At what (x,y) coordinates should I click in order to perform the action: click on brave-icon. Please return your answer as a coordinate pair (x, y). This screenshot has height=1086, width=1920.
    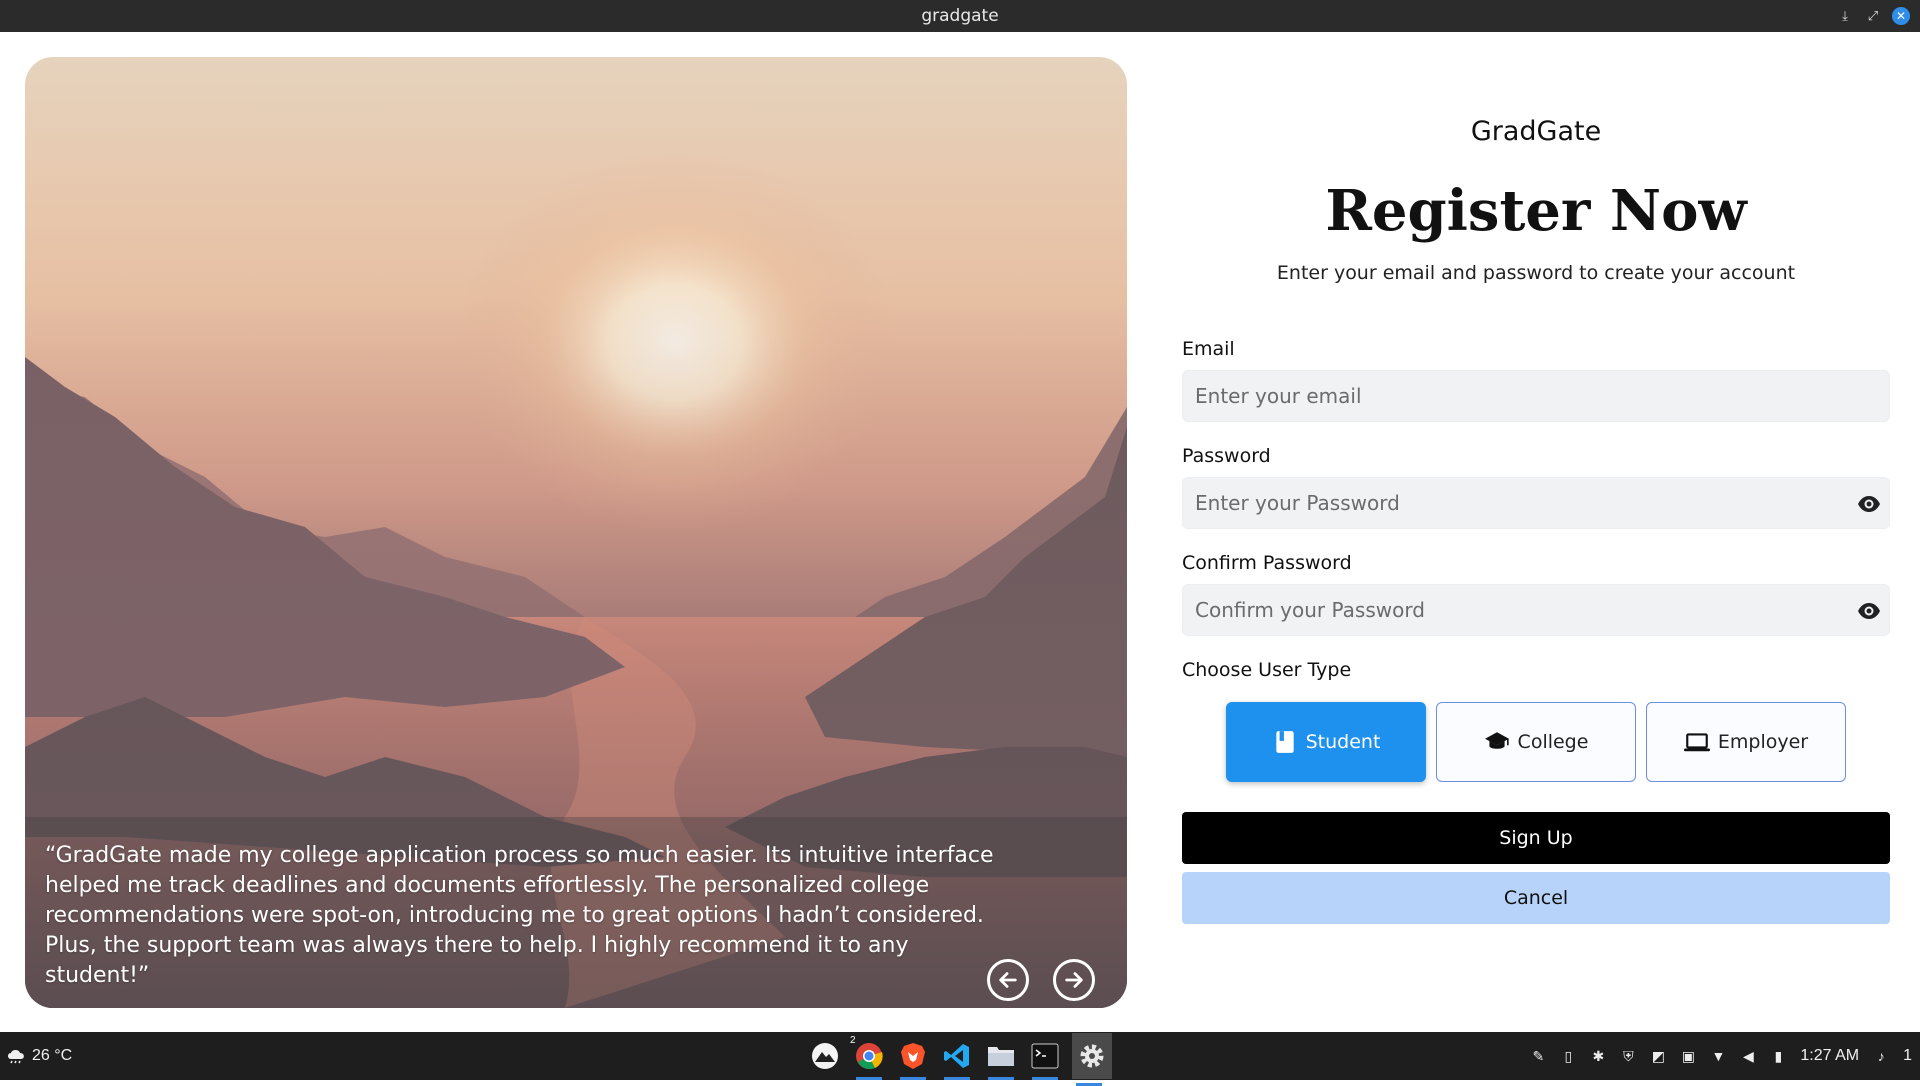
    Looking at the image, I should click on (913, 1056).